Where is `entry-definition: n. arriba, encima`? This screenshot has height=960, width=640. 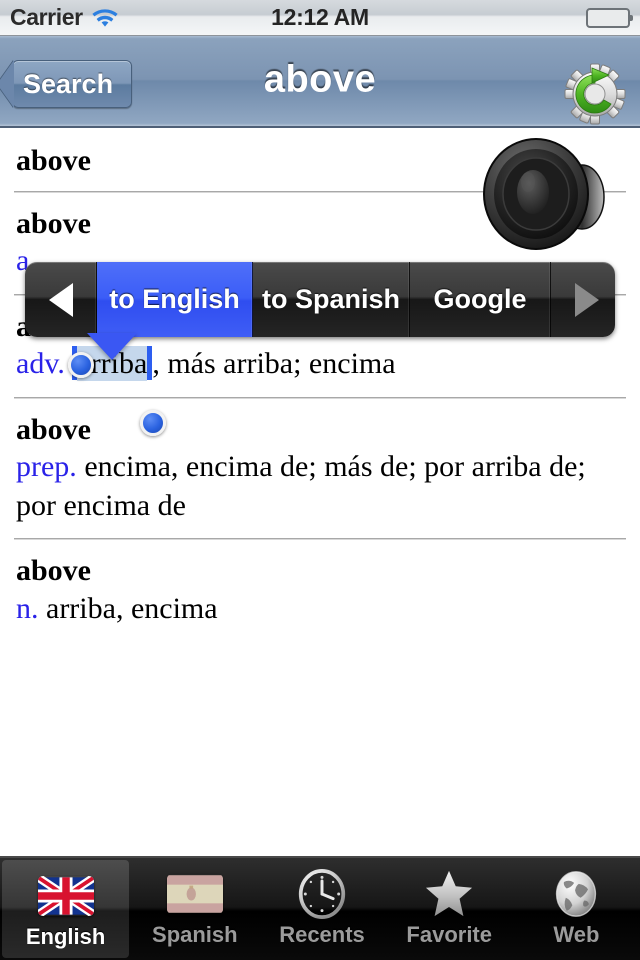
entry-definition: n. arriba, encima is located at coordinates (320, 609).